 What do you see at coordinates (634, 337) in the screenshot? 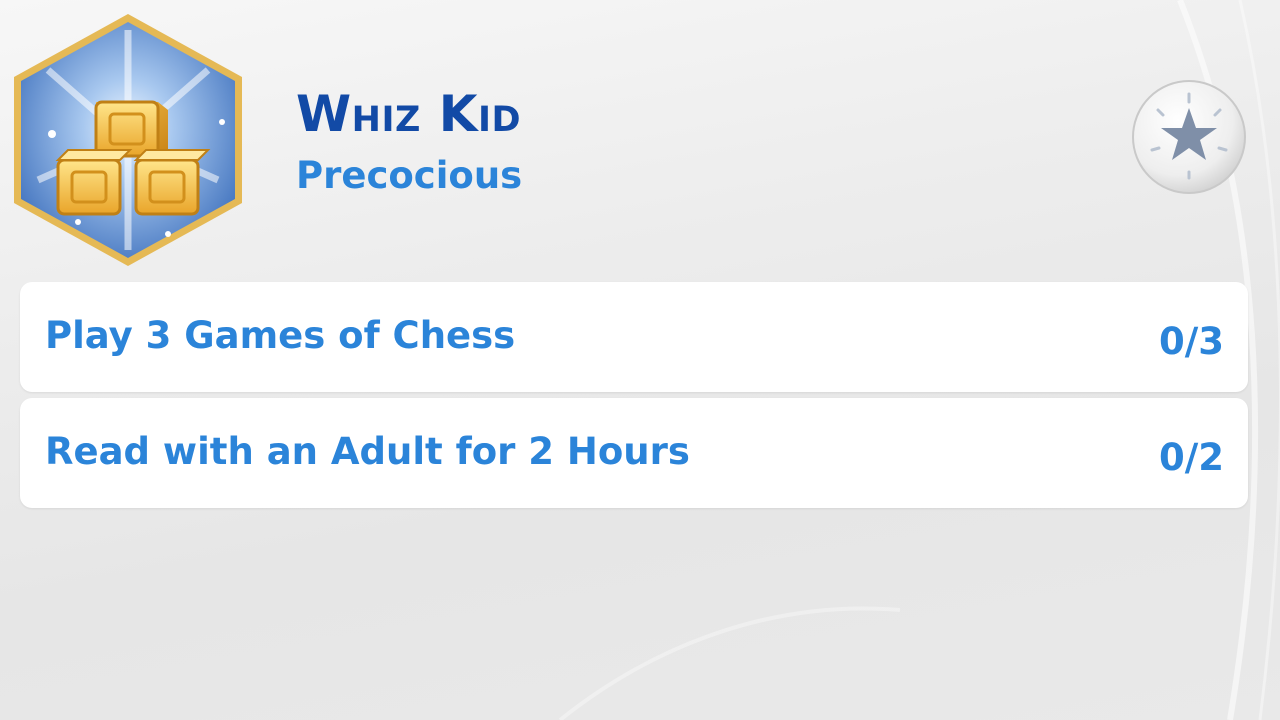
I see `goal-row: Play 3 Games of Chess 0/3` at bounding box center [634, 337].